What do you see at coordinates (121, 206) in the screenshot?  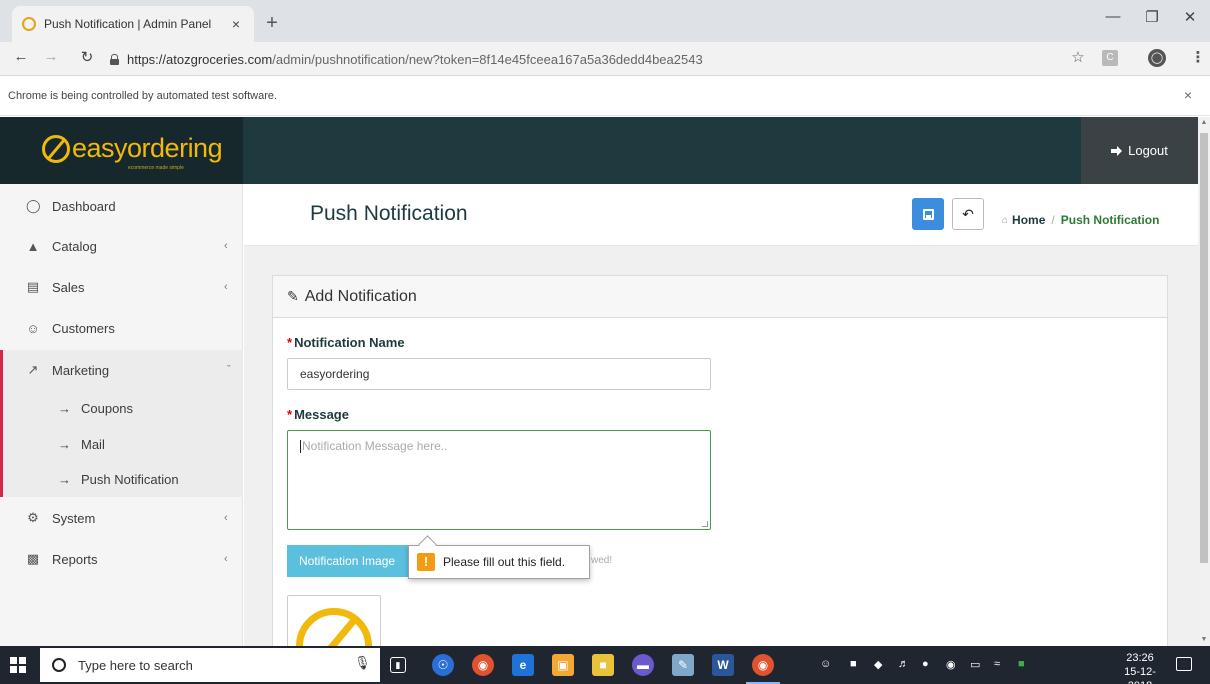 I see `sidebar-item-dashboard: ◯ Dashboard` at bounding box center [121, 206].